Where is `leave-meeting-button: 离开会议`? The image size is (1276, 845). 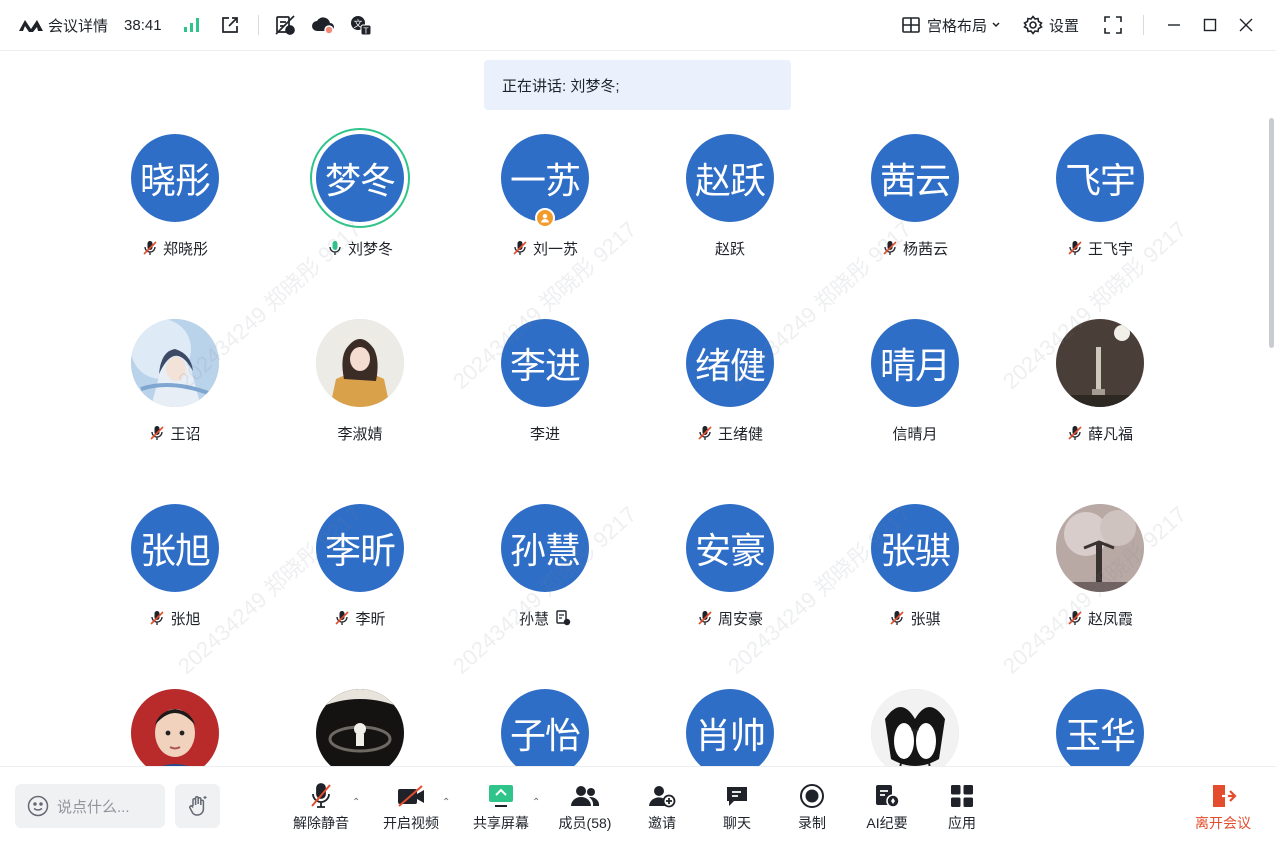 leave-meeting-button: 离开会议 is located at coordinates (1223, 808).